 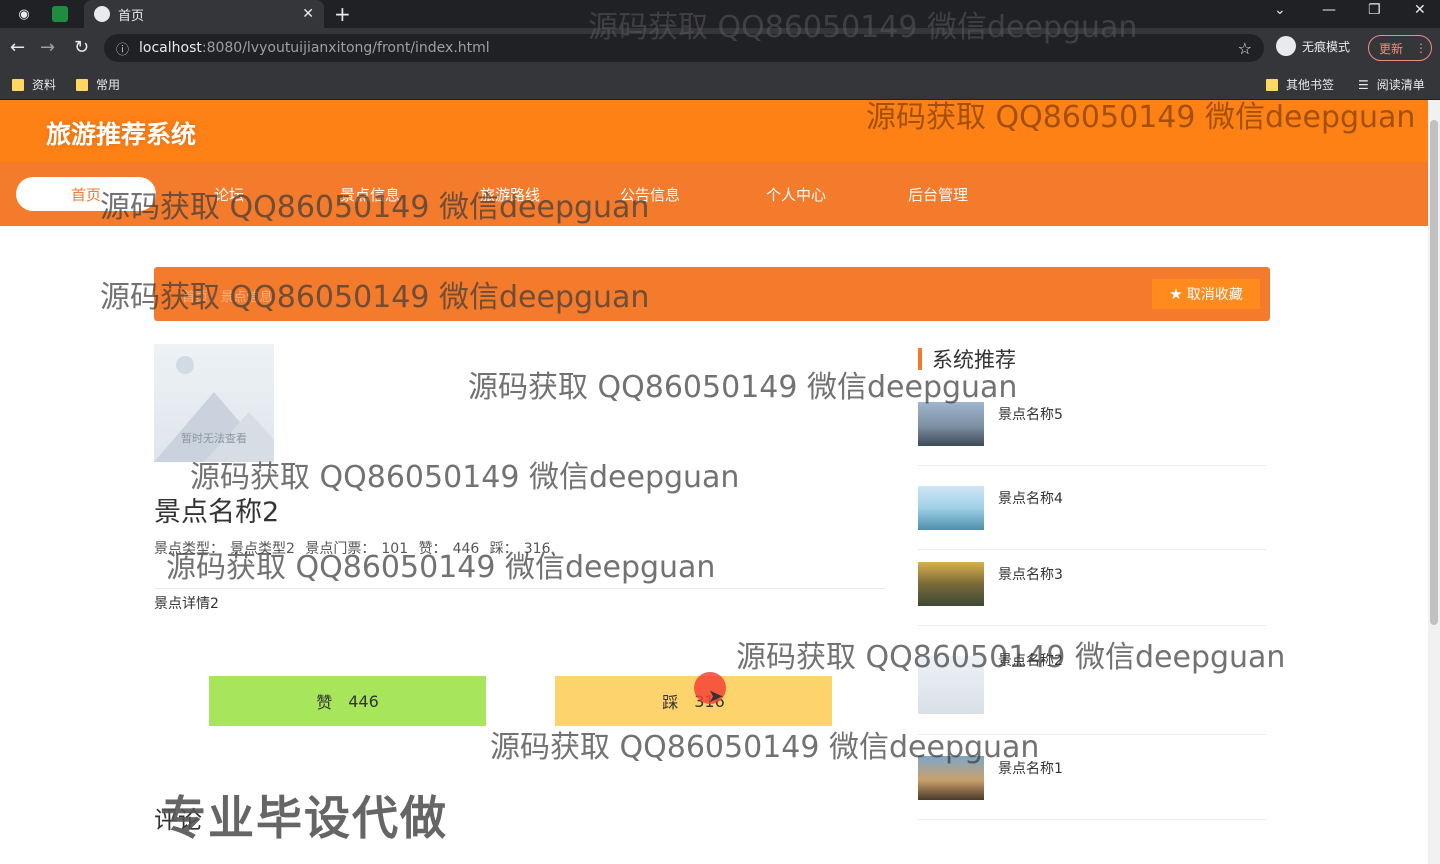 I want to click on recommend-heading: 系统推荐, so click(x=967, y=359).